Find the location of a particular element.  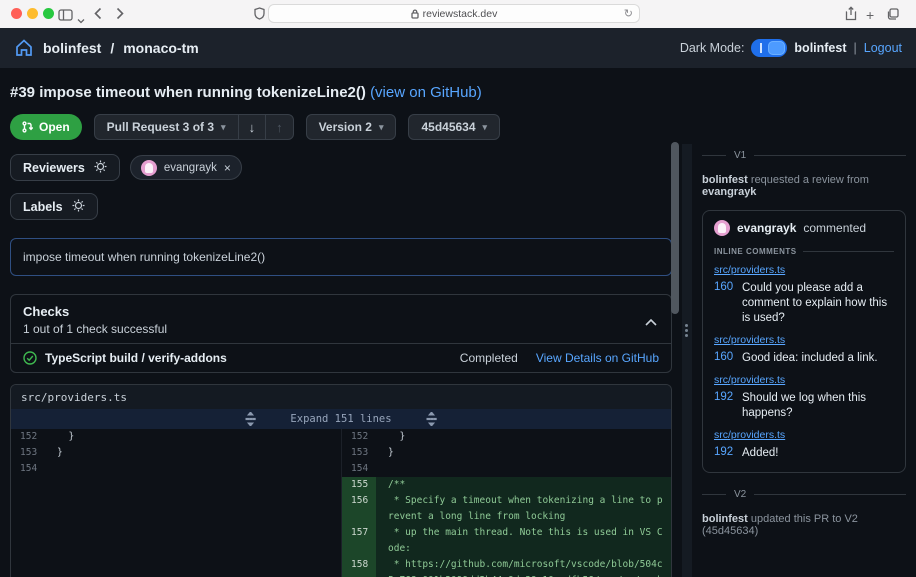

tab-overview-icon is located at coordinates (893, 16).